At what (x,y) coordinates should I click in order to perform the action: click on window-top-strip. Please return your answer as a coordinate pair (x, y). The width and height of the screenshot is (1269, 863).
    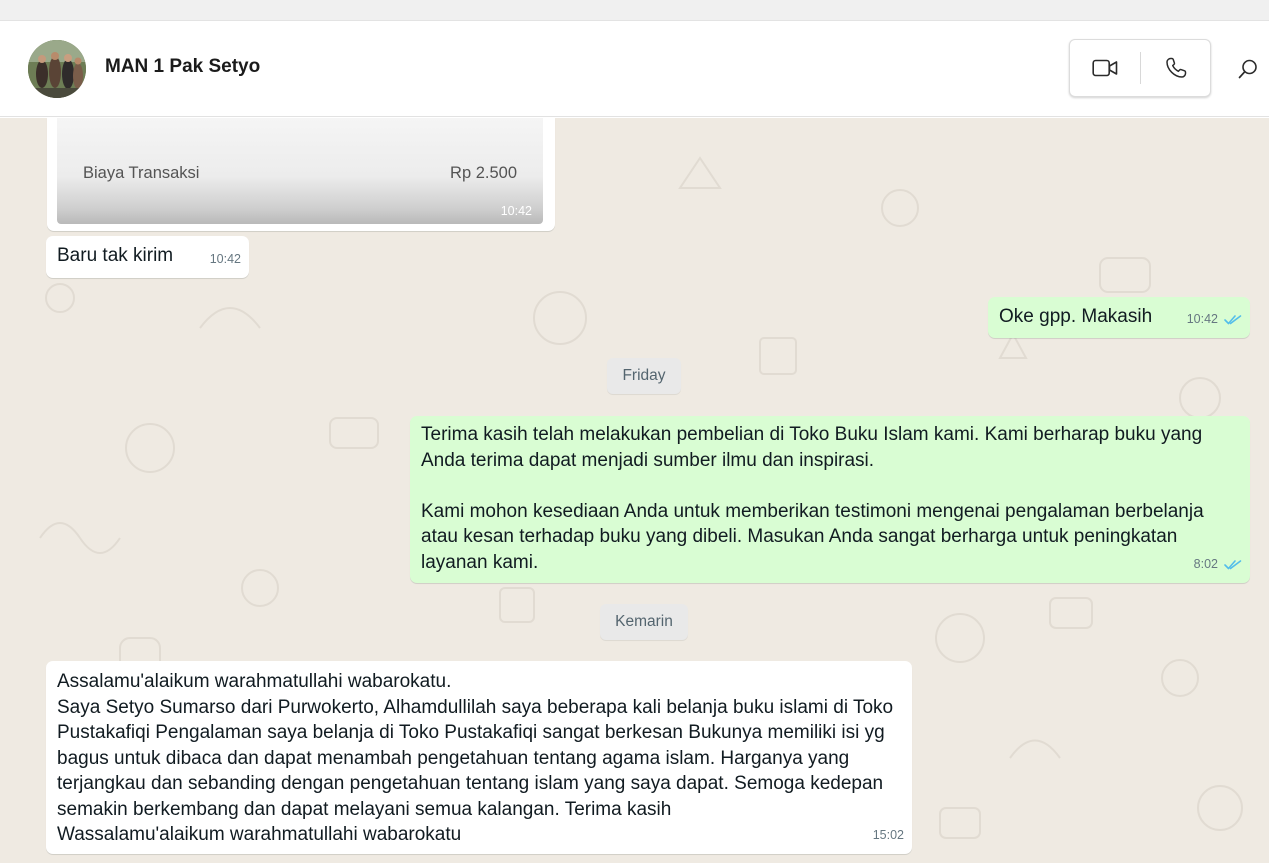
    Looking at the image, I should click on (634, 10).